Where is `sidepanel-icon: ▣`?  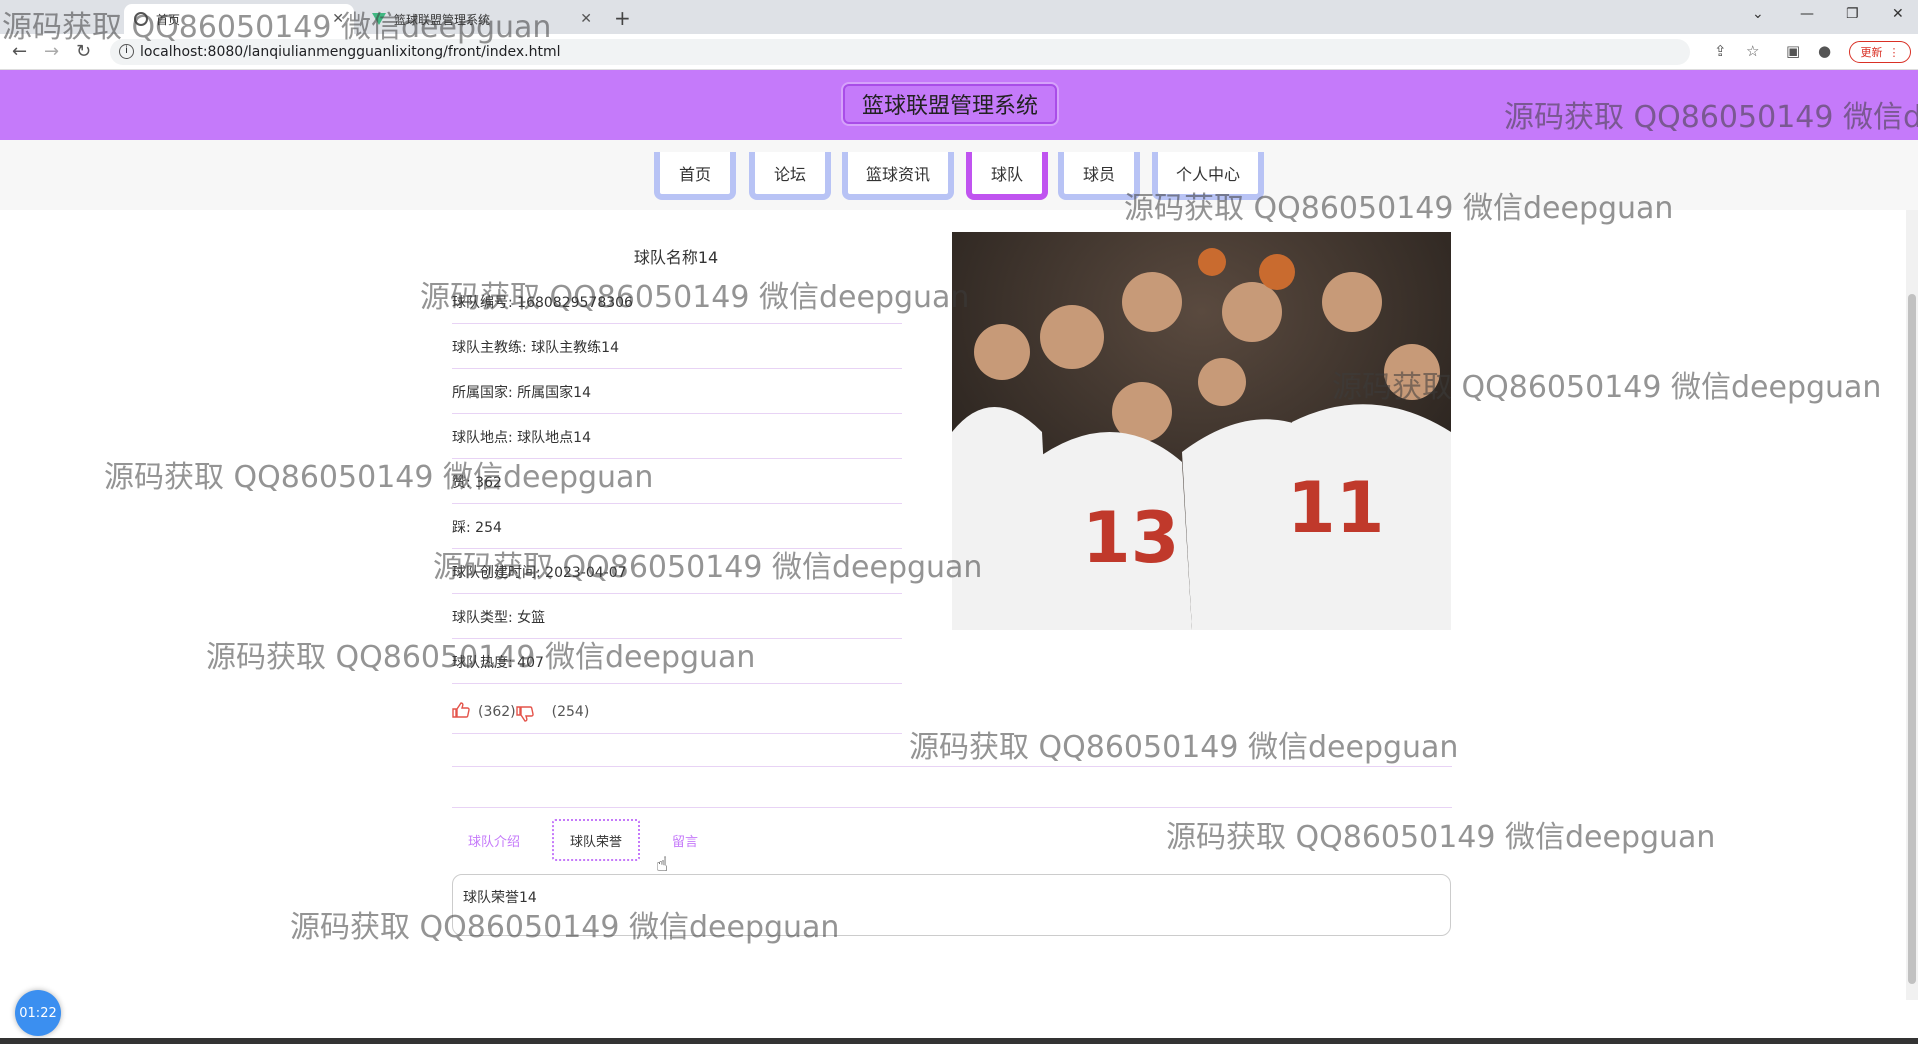
sidepanel-icon: ▣ is located at coordinates (1793, 51).